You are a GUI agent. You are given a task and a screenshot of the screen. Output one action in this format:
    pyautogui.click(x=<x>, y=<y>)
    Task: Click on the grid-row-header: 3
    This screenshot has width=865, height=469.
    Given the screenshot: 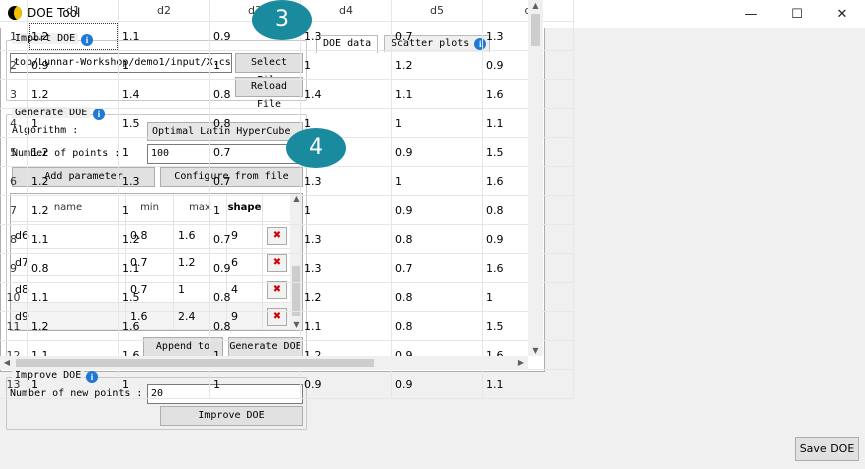 What is the action you would take?
    pyautogui.click(x=14, y=94)
    